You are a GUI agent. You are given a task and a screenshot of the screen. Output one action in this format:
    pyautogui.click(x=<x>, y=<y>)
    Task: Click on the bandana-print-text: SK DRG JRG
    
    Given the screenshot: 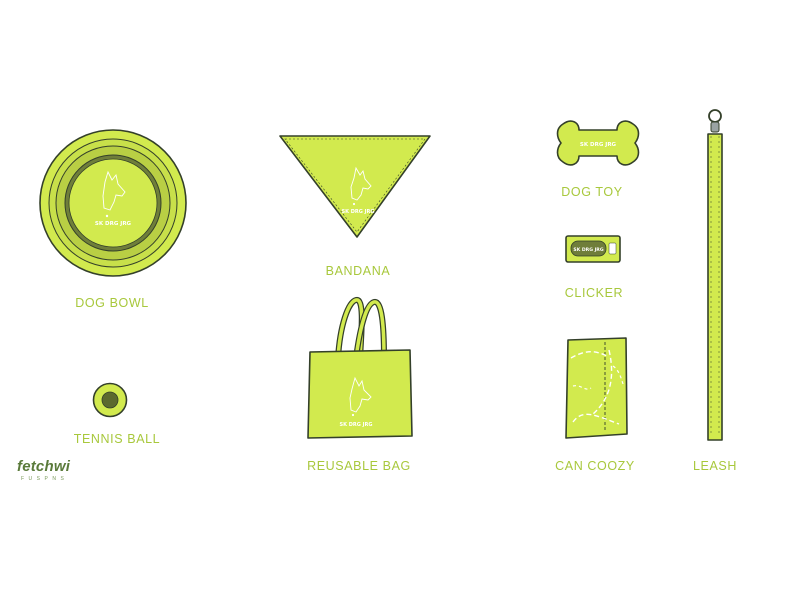 What is the action you would take?
    pyautogui.click(x=358, y=212)
    